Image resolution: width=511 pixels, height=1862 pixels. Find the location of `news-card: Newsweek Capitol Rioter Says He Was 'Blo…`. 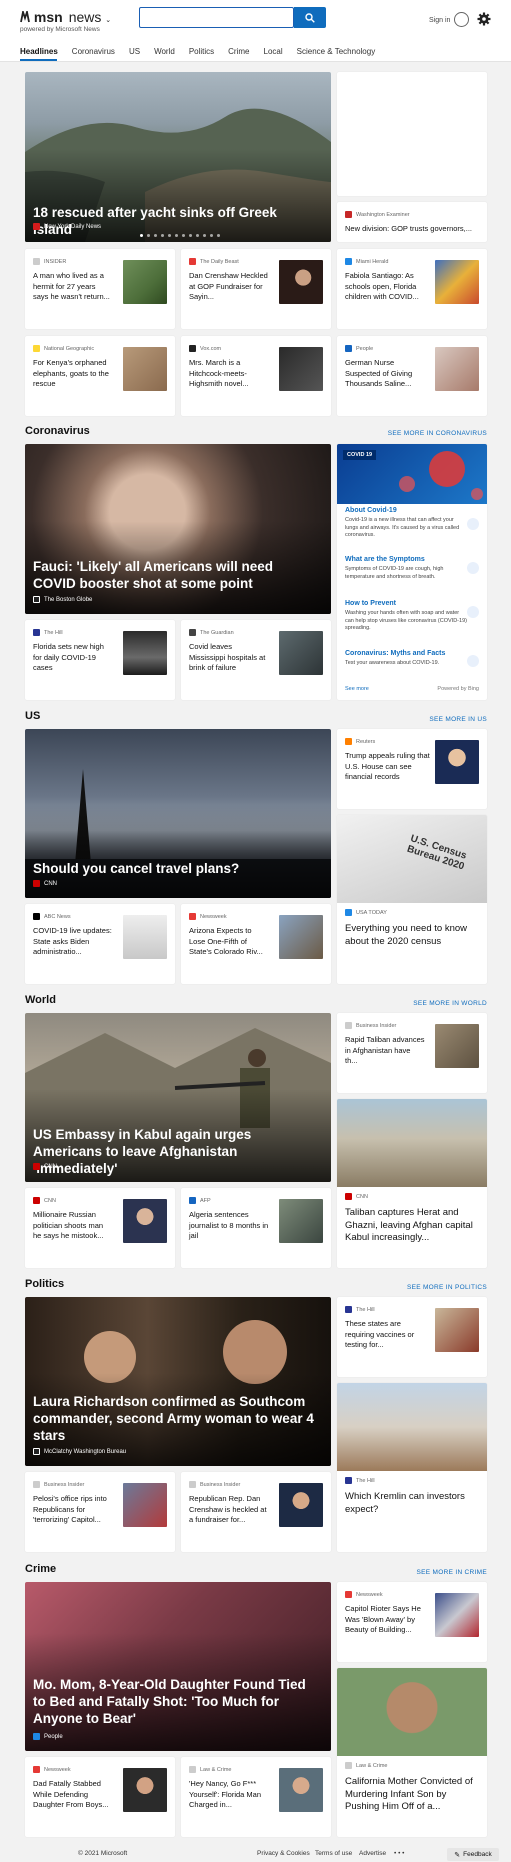

news-card: Newsweek Capitol Rioter Says He Was 'Blo… is located at coordinates (412, 1622).